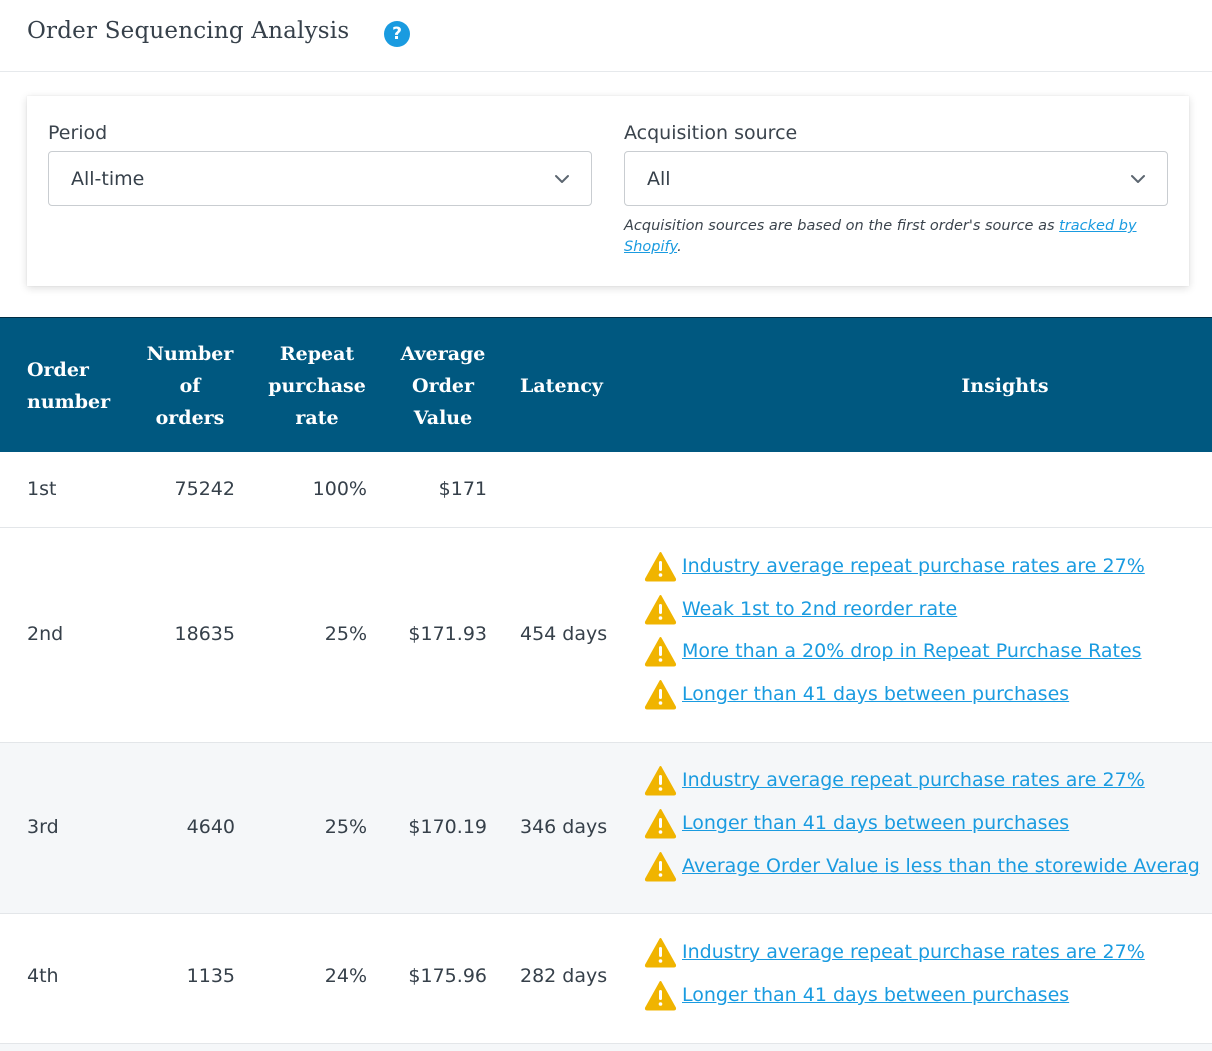  What do you see at coordinates (339, 489) in the screenshot?
I see `cell-repeat-rate: 100%` at bounding box center [339, 489].